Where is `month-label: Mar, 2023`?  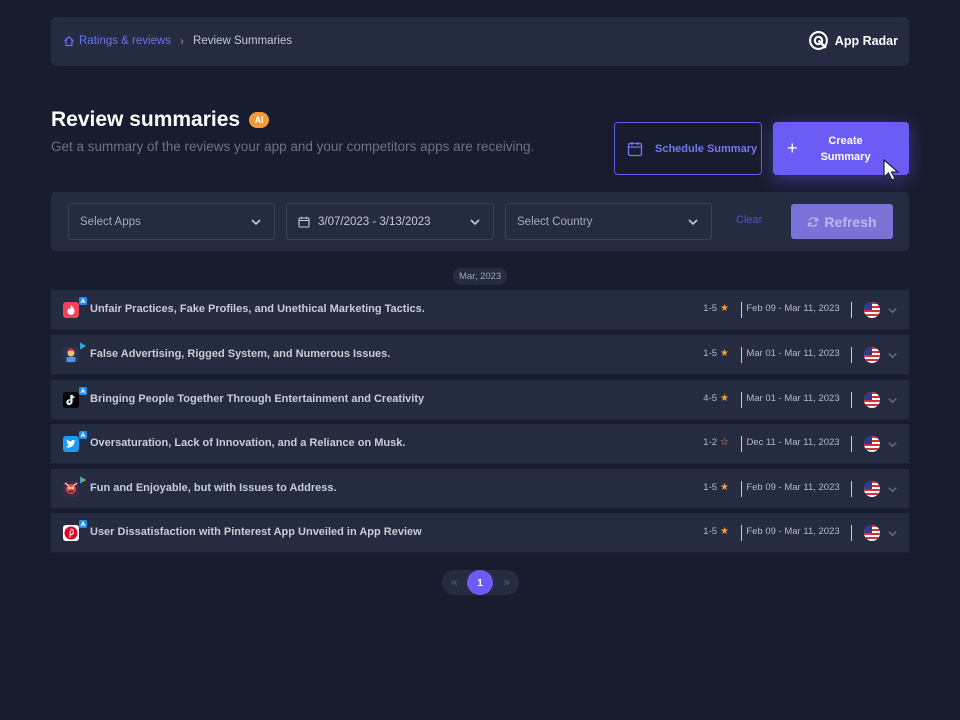
month-label: Mar, 2023 is located at coordinates (480, 276).